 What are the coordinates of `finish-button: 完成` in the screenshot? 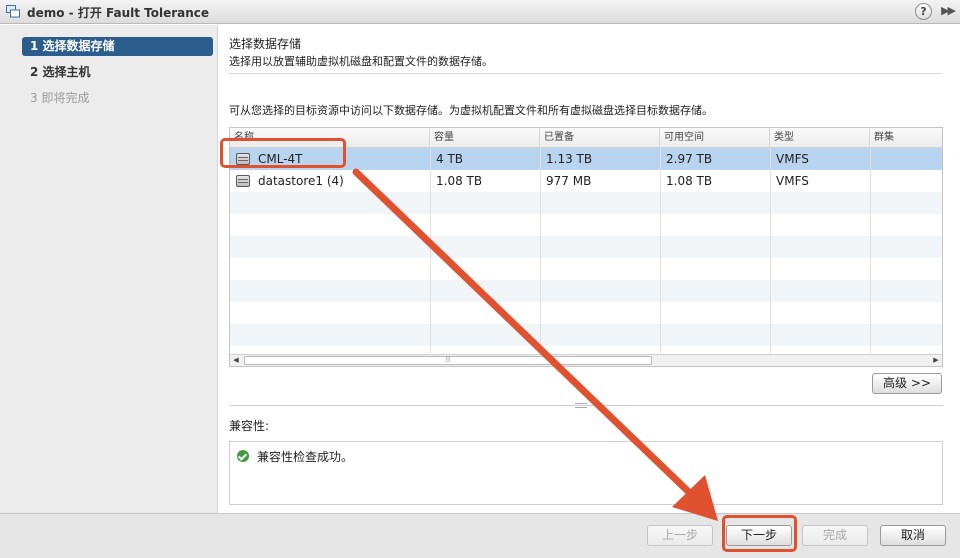 It's located at (835, 535).